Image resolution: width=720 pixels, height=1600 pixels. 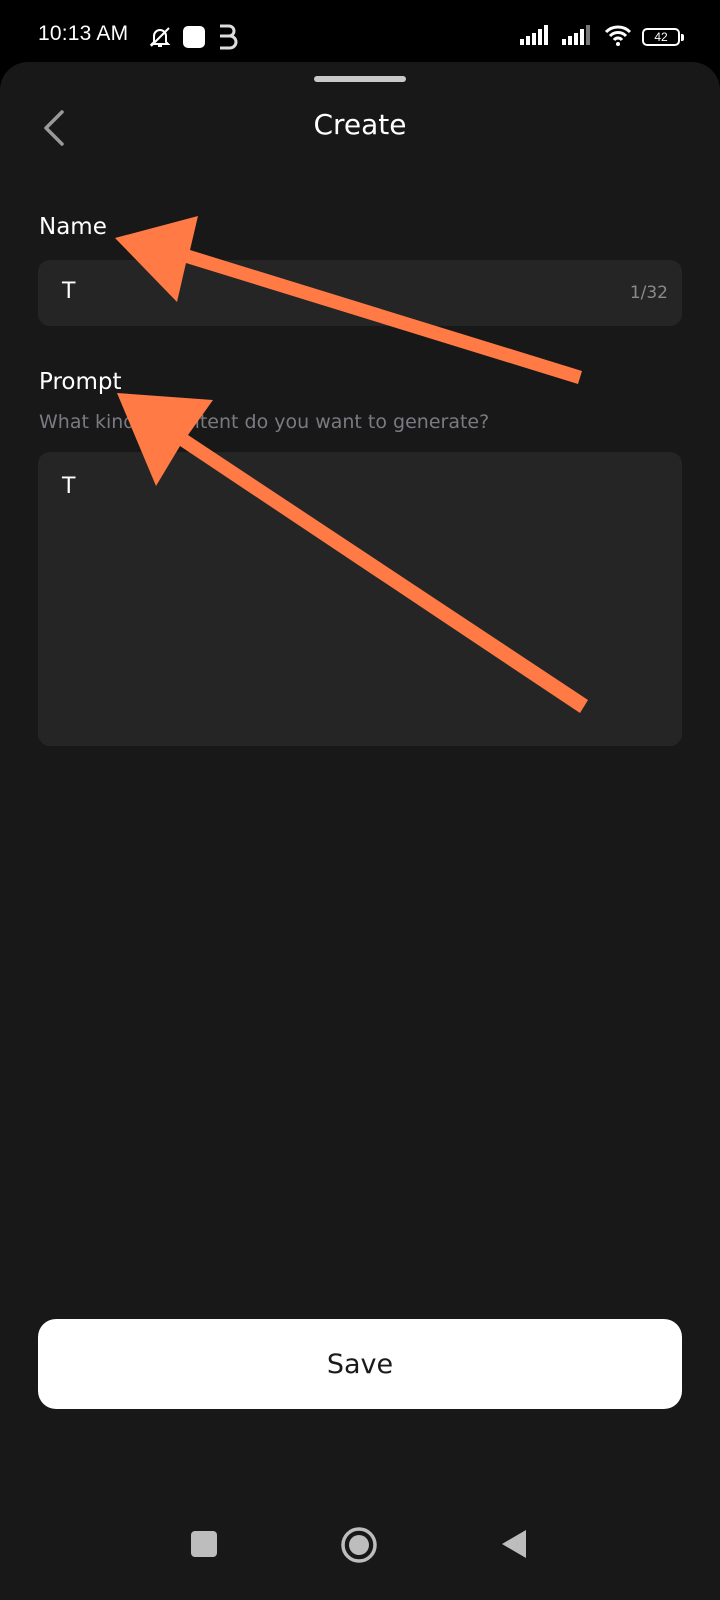 What do you see at coordinates (602, 37) in the screenshot?
I see `status-right-icons: 42` at bounding box center [602, 37].